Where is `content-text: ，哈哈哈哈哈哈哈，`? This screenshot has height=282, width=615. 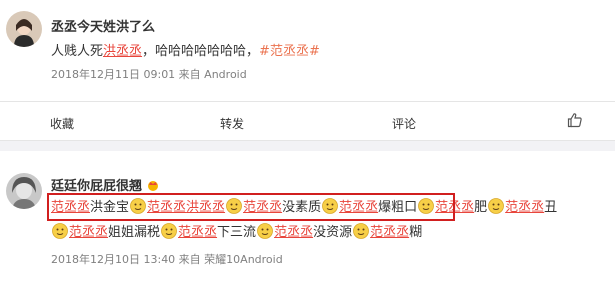 content-text: ，哈哈哈哈哈哈哈， is located at coordinates (201, 51).